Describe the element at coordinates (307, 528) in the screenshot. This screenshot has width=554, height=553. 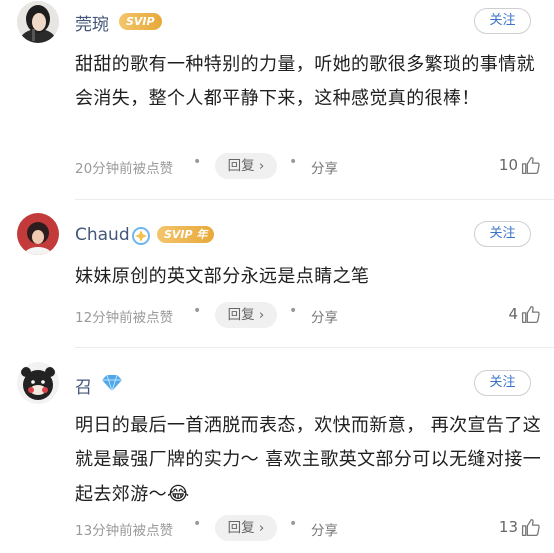
I see `comment-meta: 13分钟前被点赞 • 回复 › • 分享 13` at that location.